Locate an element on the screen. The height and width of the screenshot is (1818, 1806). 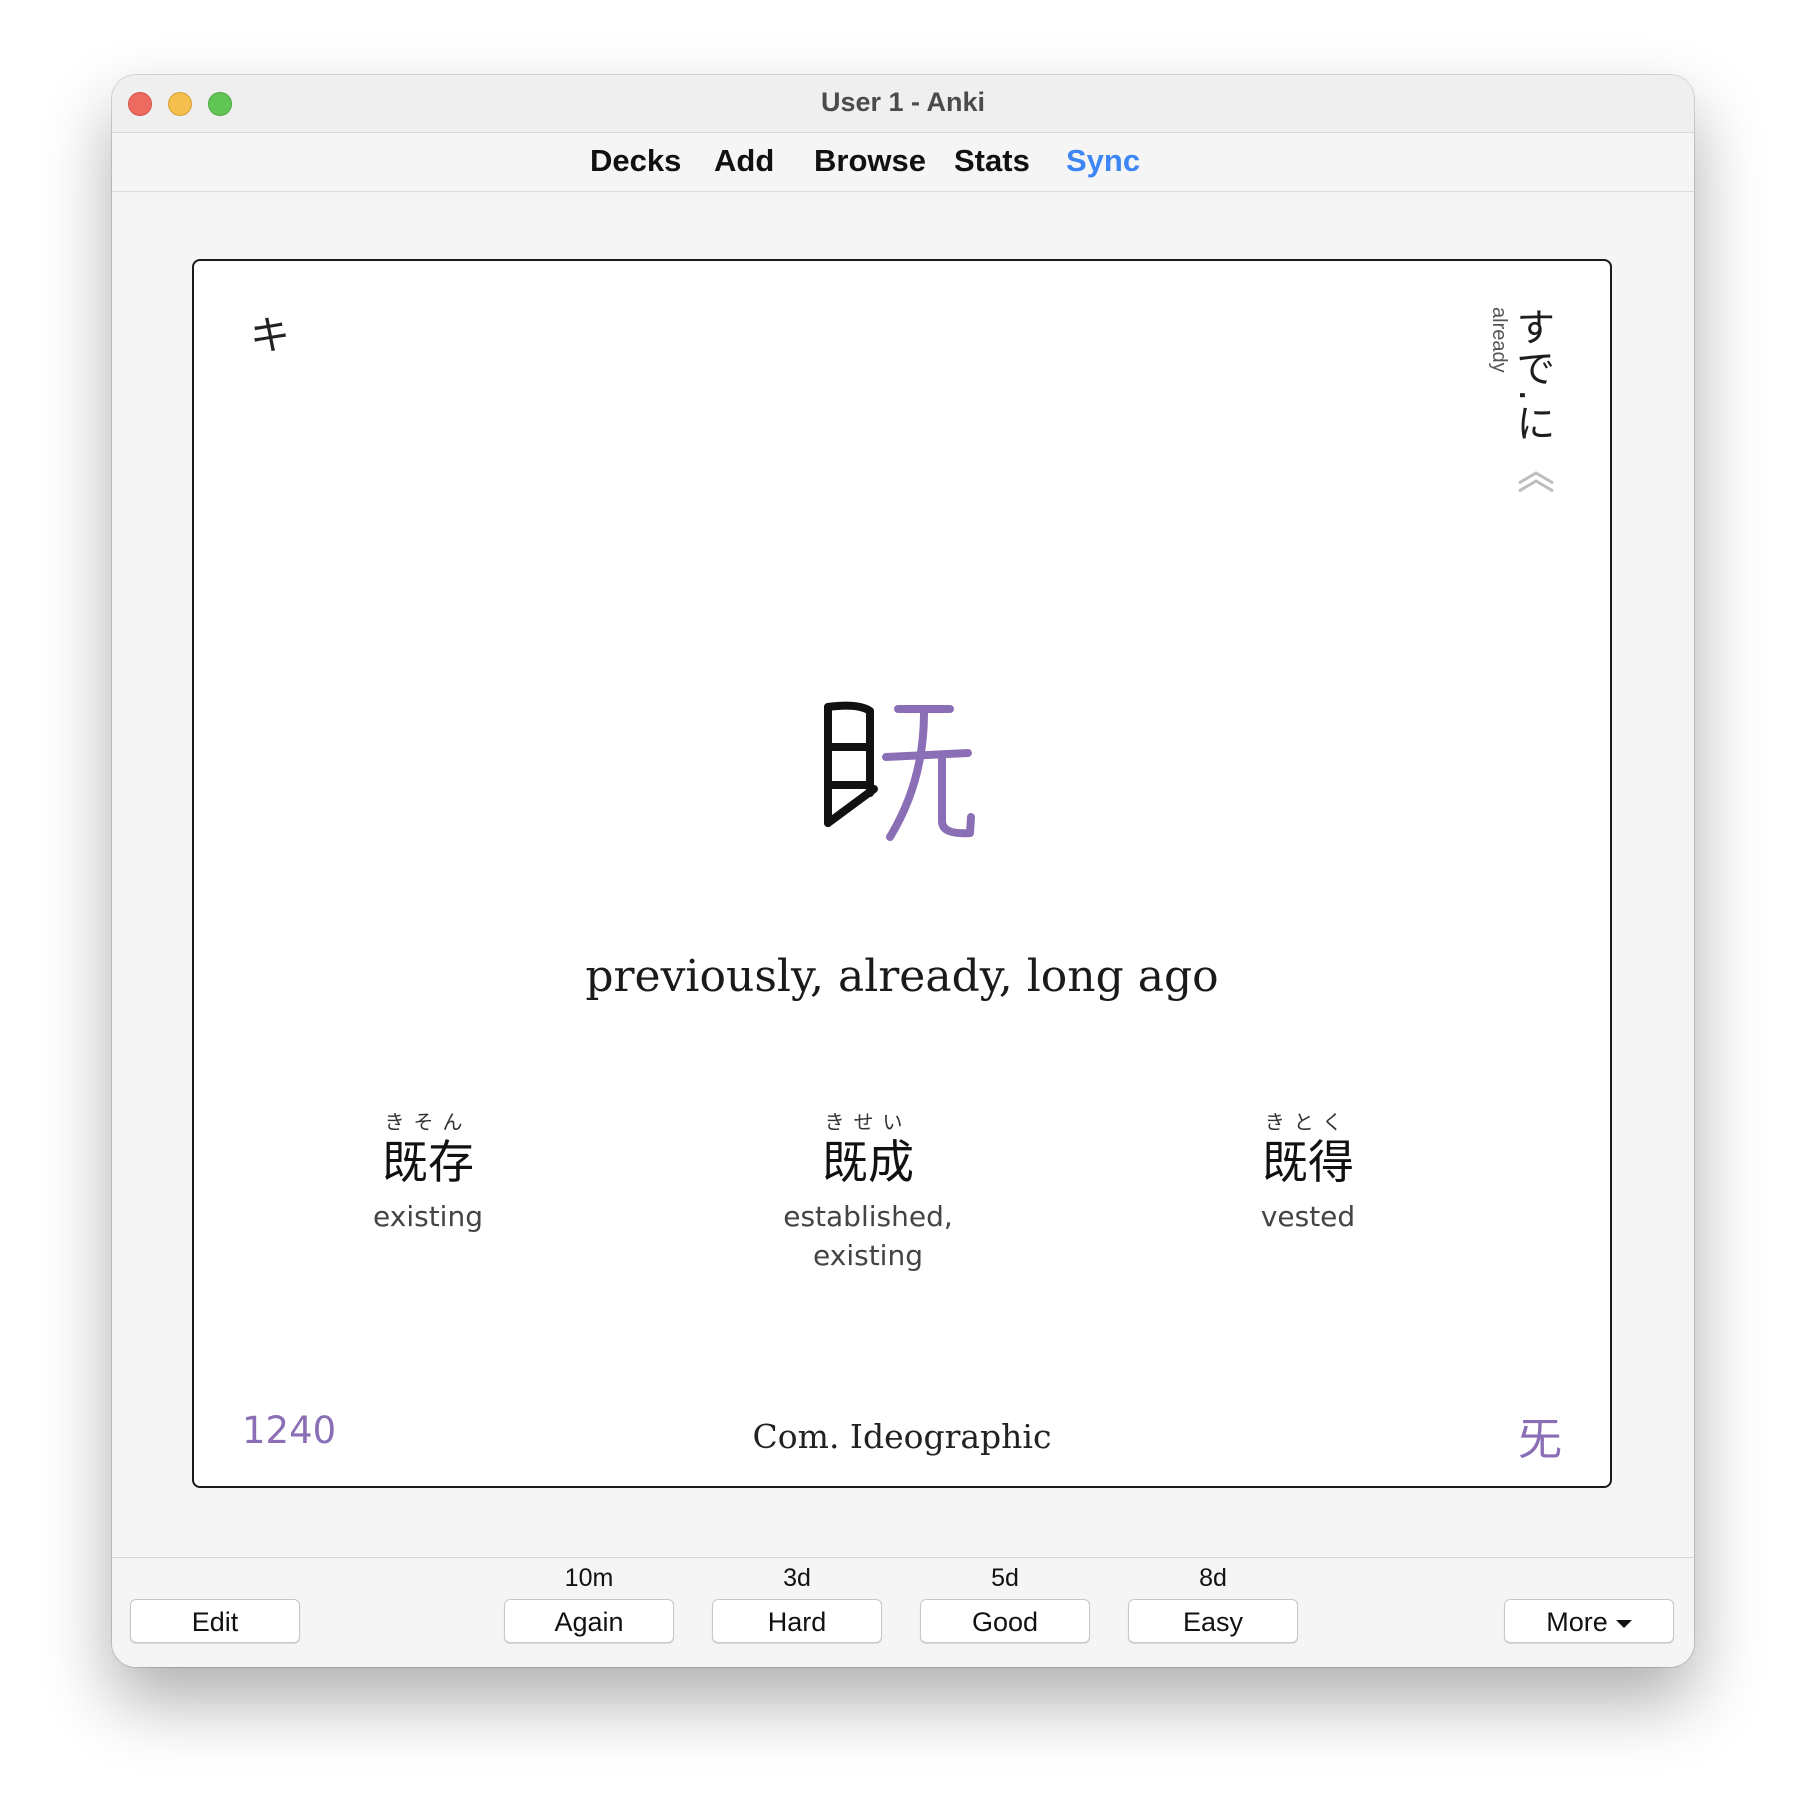
vocab-furigana: きせい is located at coordinates (868, 1122).